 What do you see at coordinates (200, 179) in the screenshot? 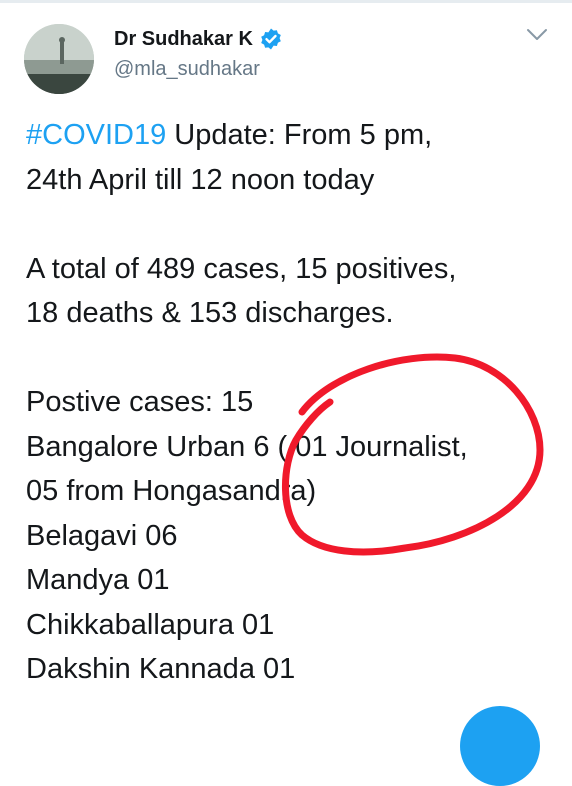
I see `tweet-line: 24th April till 12 noon today` at bounding box center [200, 179].